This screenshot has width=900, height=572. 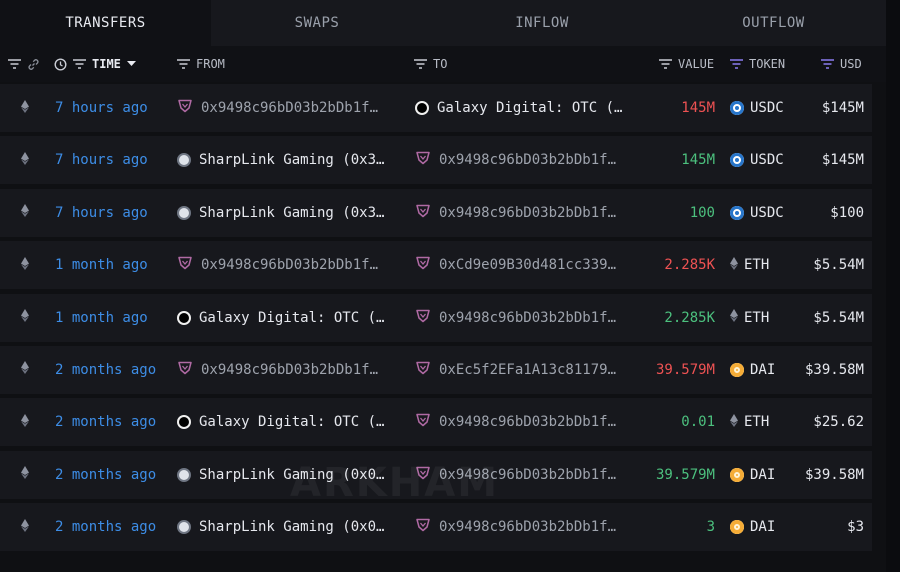 What do you see at coordinates (773, 23) in the screenshot?
I see `tab-outflow: OUTFLOW` at bounding box center [773, 23].